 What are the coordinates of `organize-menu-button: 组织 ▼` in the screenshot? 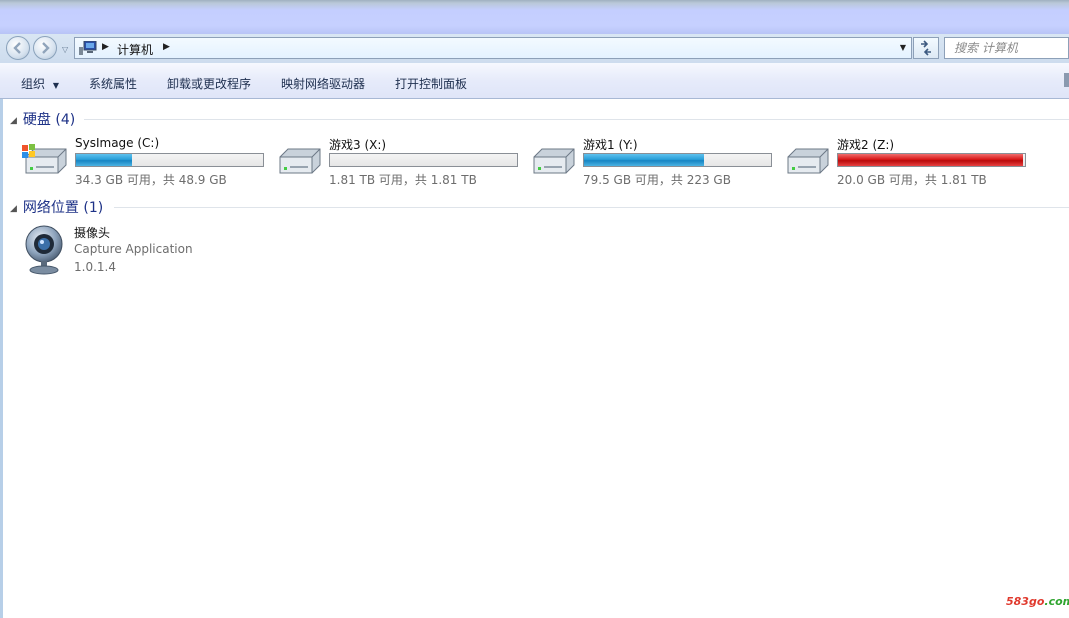 It's located at (40, 83).